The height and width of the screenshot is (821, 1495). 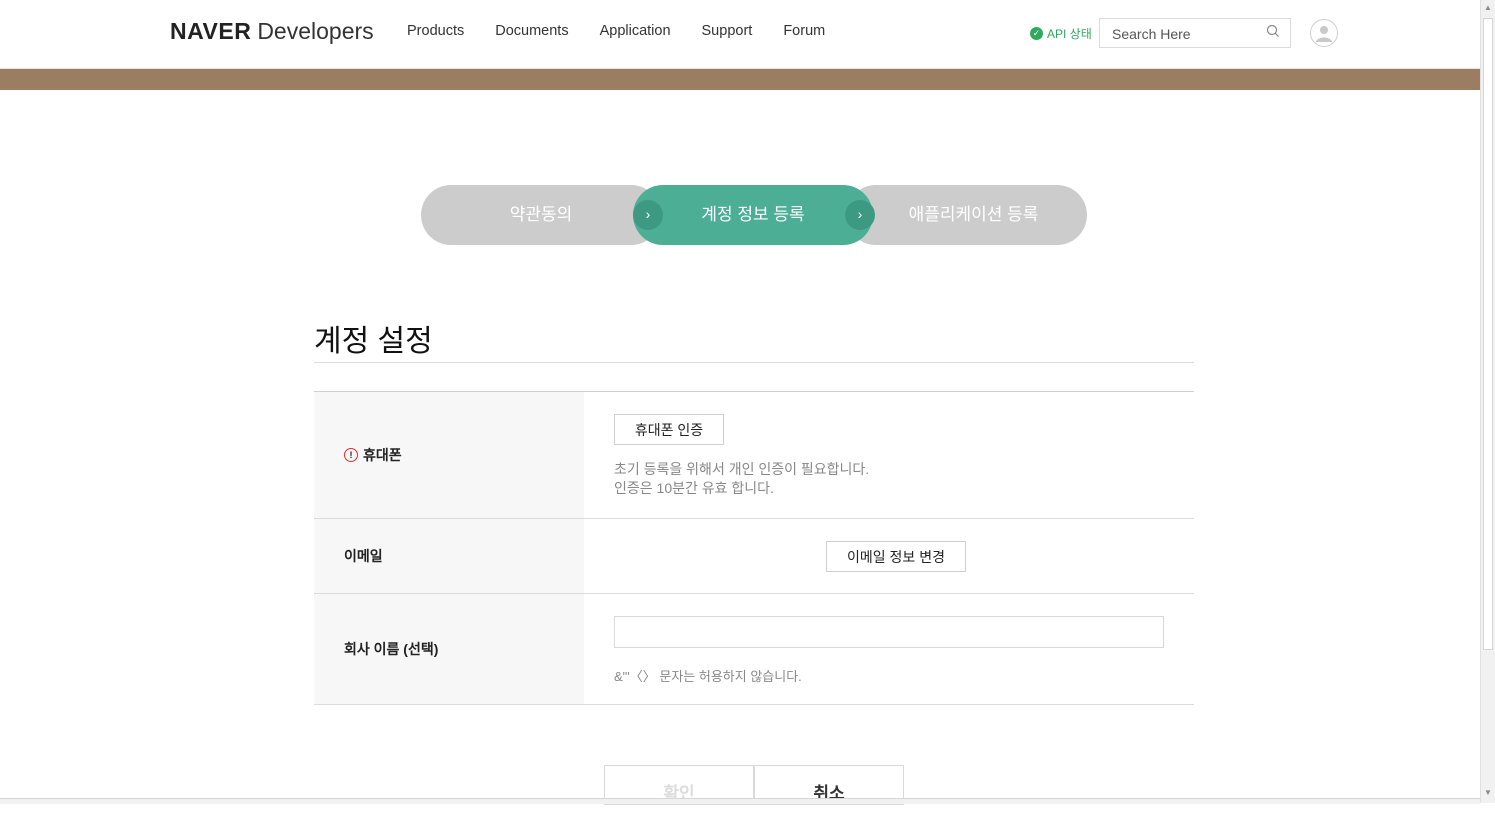 I want to click on nav-support: Support, so click(x=727, y=31).